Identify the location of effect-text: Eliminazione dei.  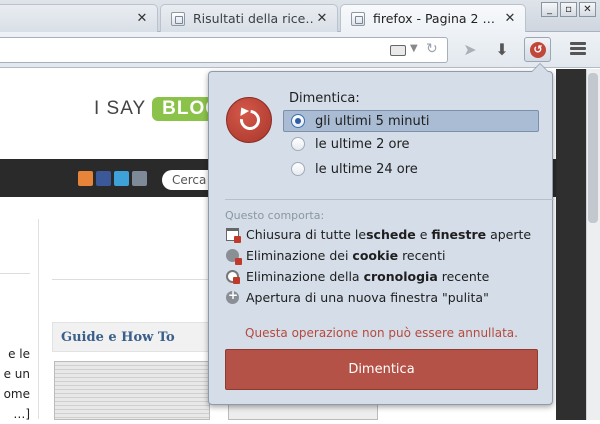
(299, 255).